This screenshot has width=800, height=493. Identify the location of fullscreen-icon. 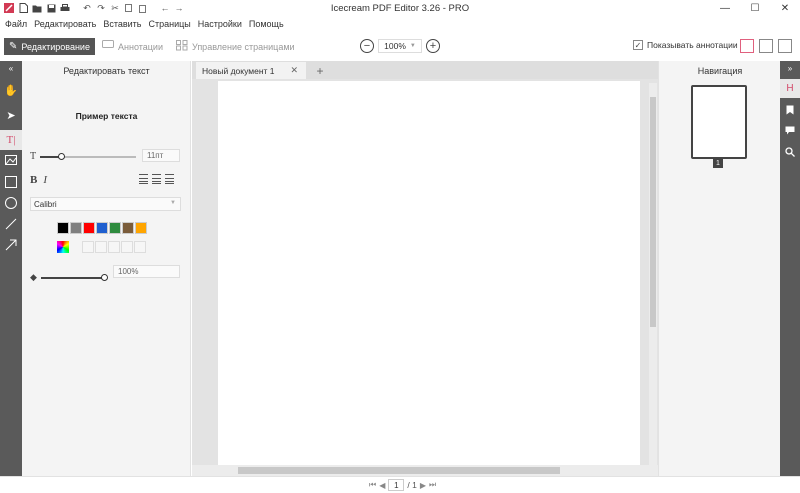
(785, 46).